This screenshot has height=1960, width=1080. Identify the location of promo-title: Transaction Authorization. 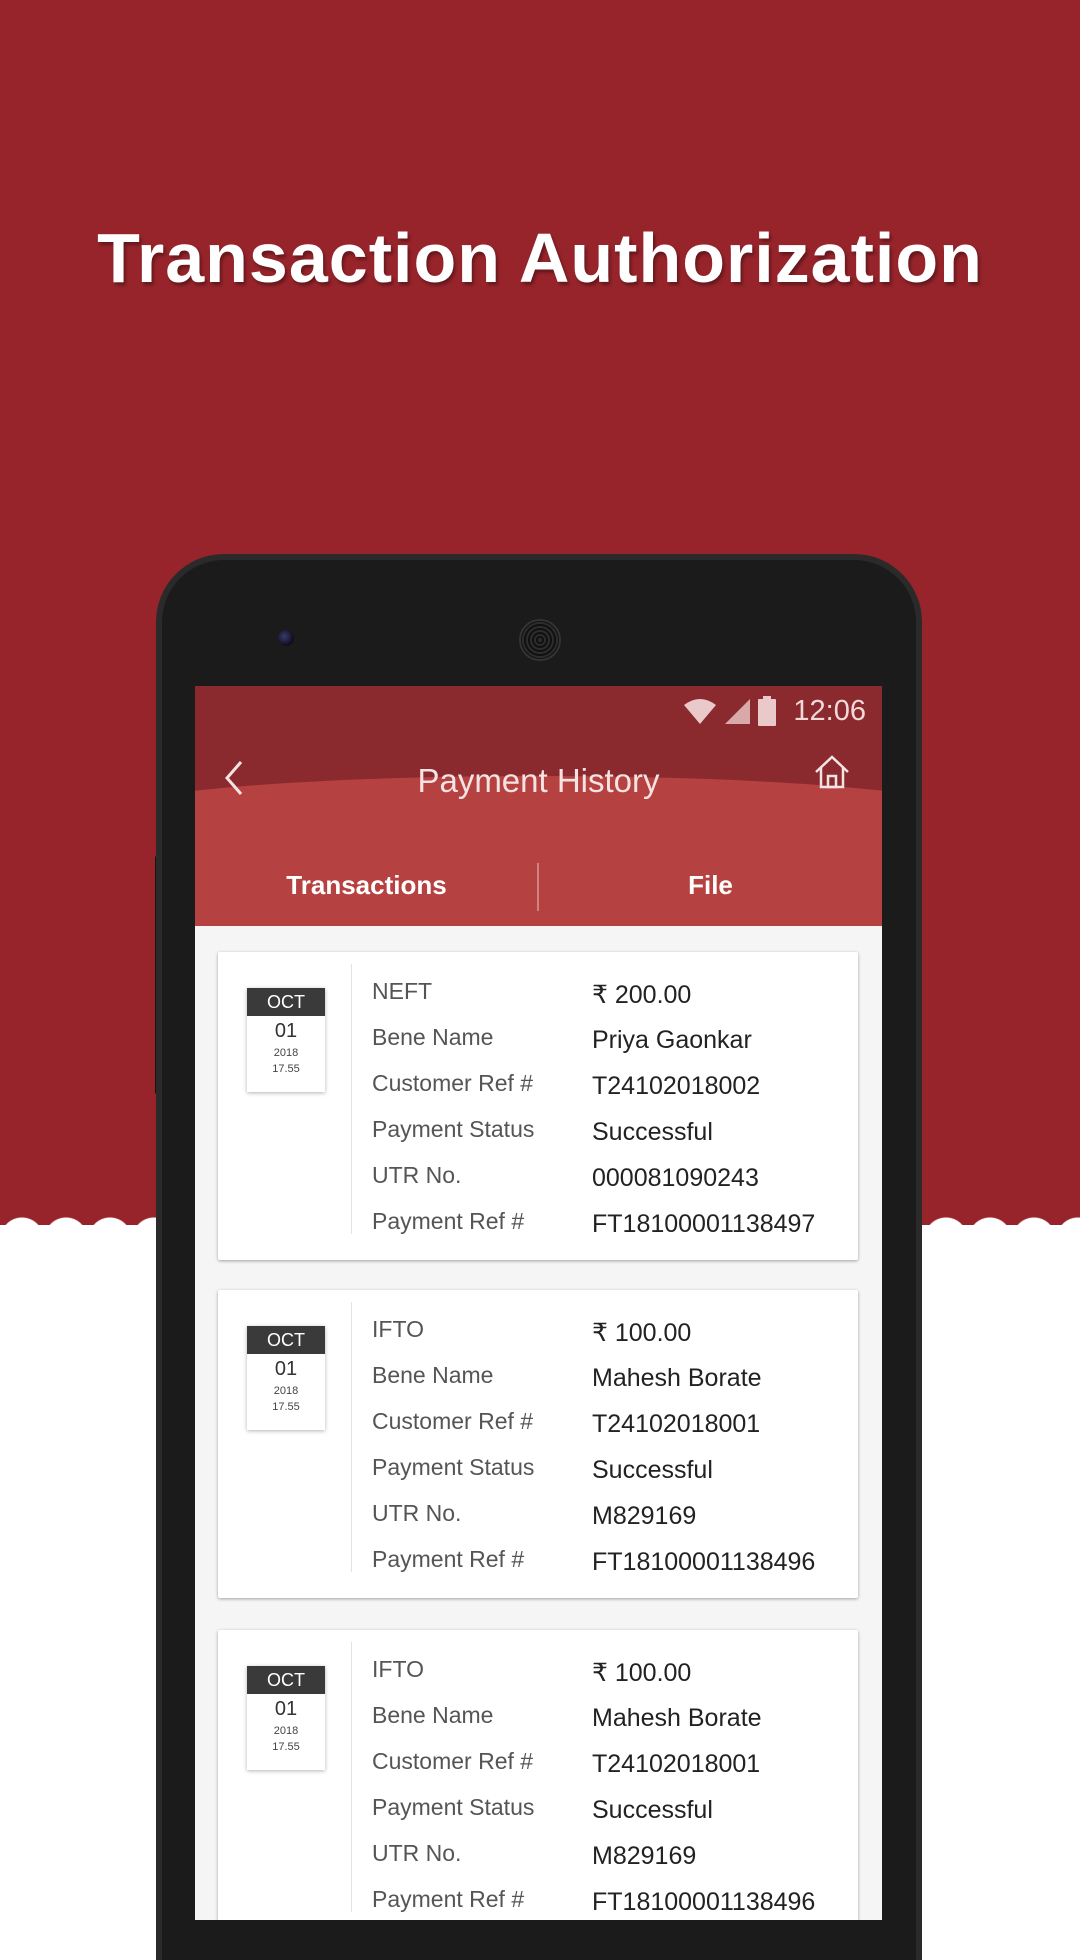
(540, 258).